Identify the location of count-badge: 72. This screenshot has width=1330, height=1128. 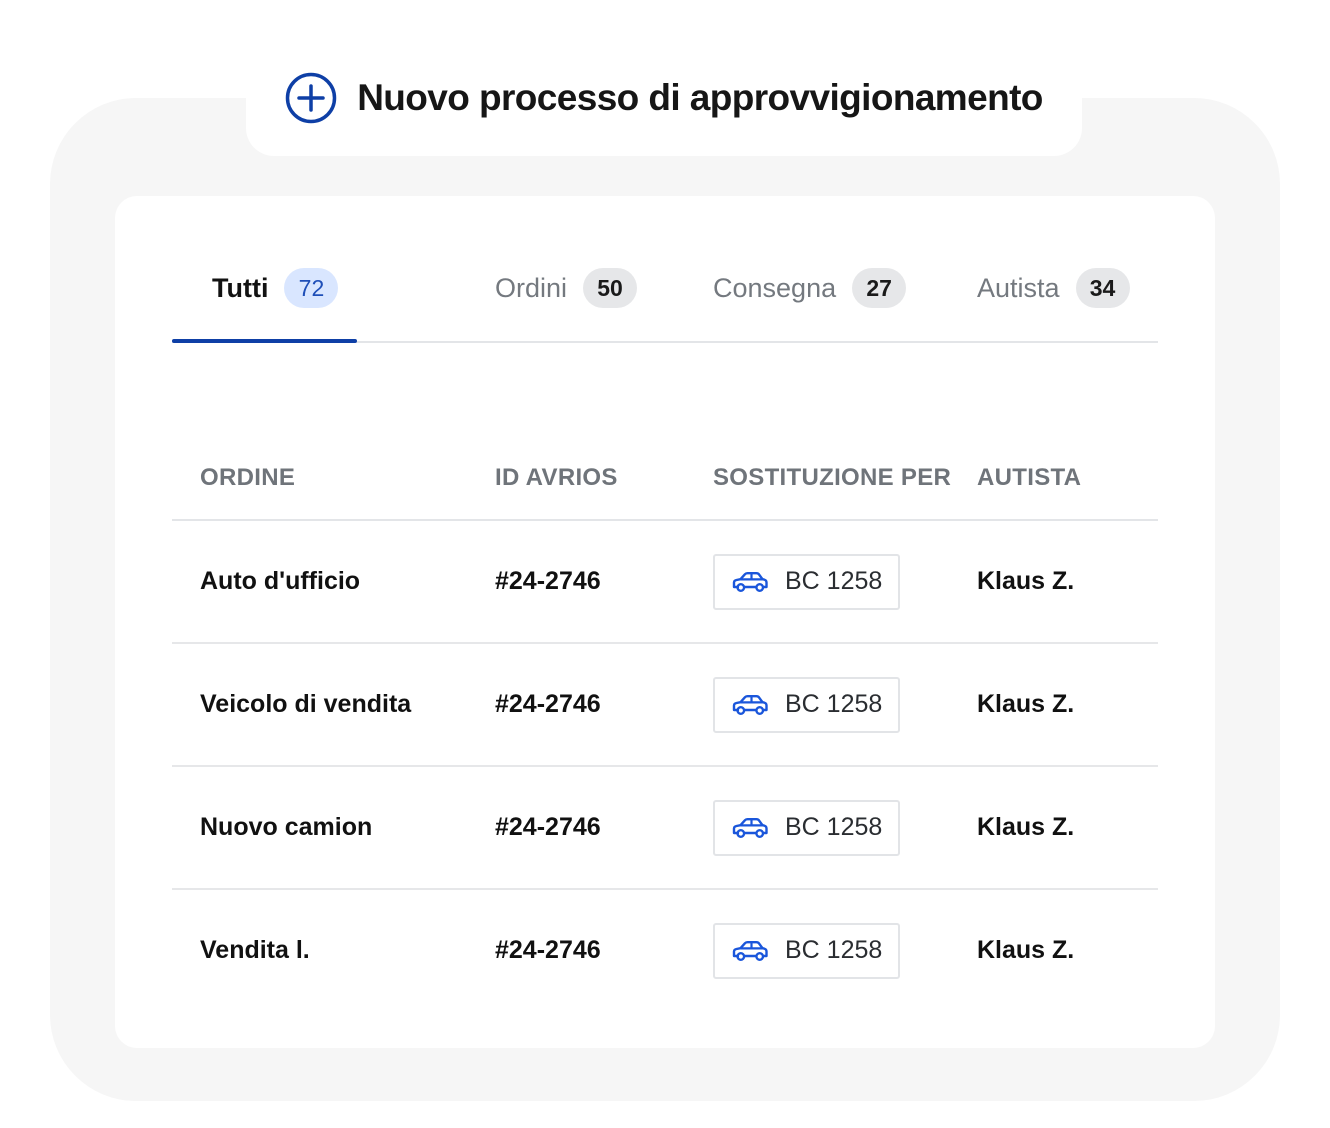
(311, 288).